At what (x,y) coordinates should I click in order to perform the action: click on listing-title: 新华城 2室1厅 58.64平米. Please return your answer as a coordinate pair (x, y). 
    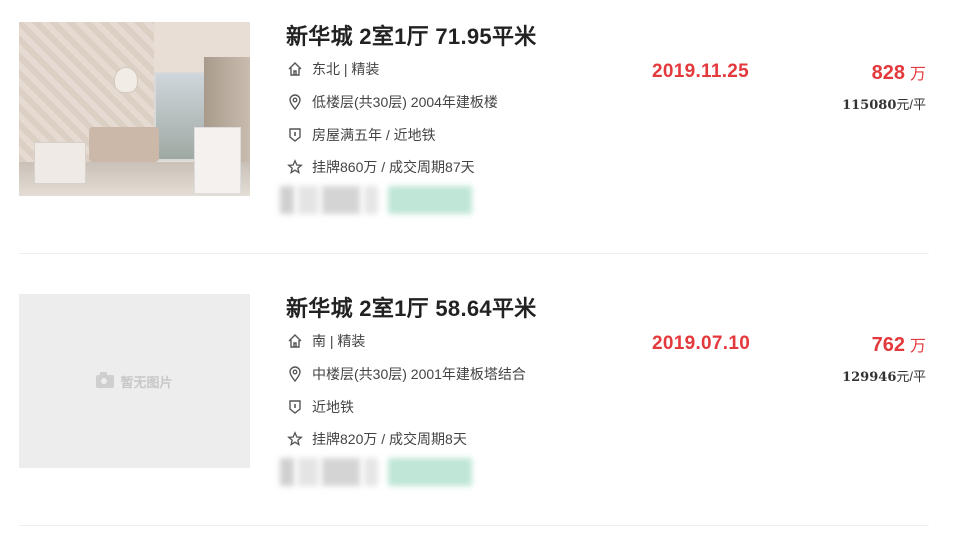
    Looking at the image, I should click on (411, 307).